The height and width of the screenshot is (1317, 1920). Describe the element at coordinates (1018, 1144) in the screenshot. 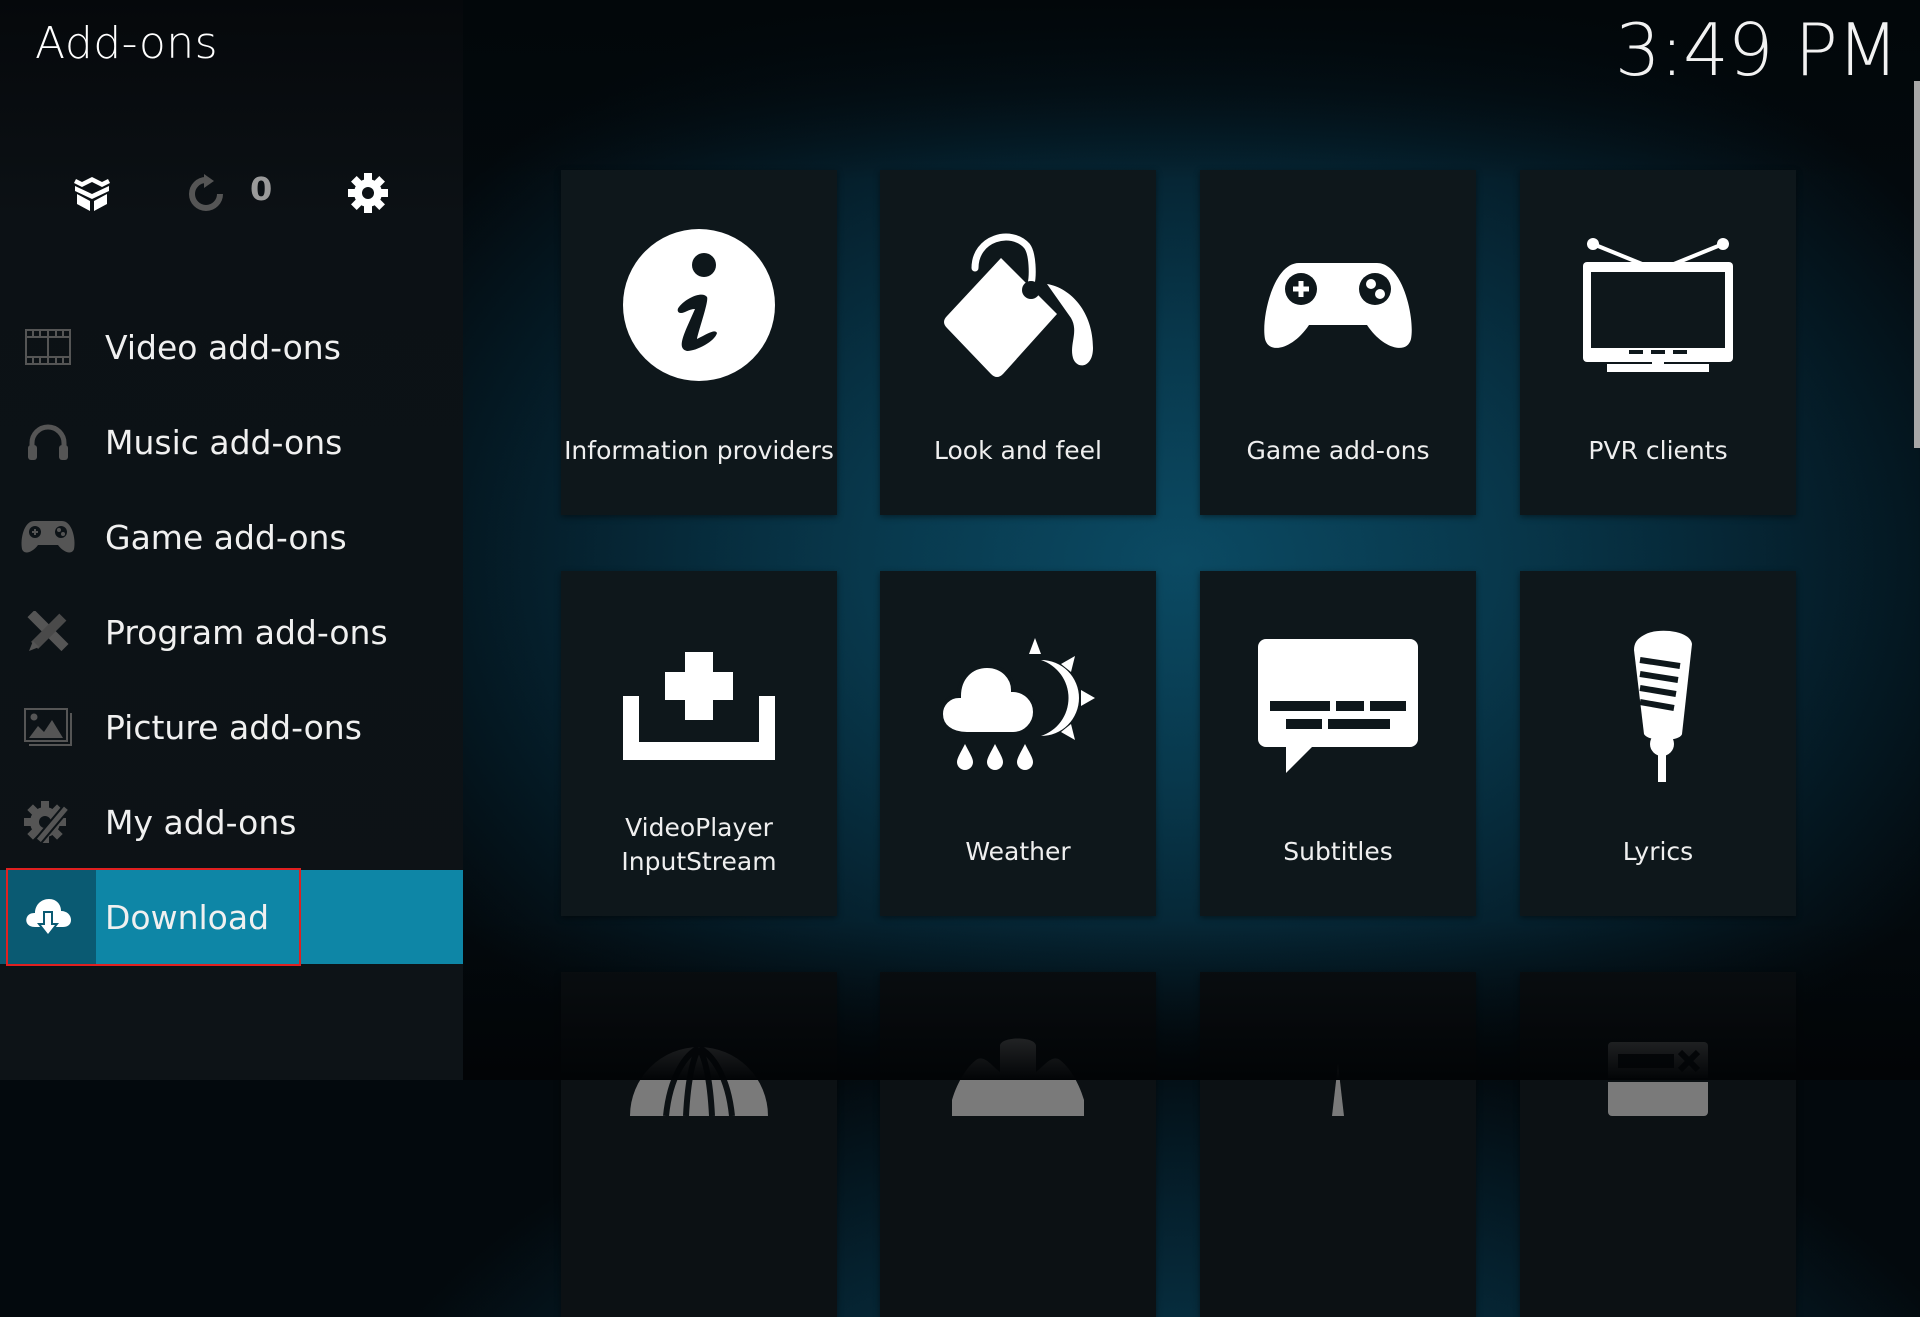

I see `tile-context-items` at that location.